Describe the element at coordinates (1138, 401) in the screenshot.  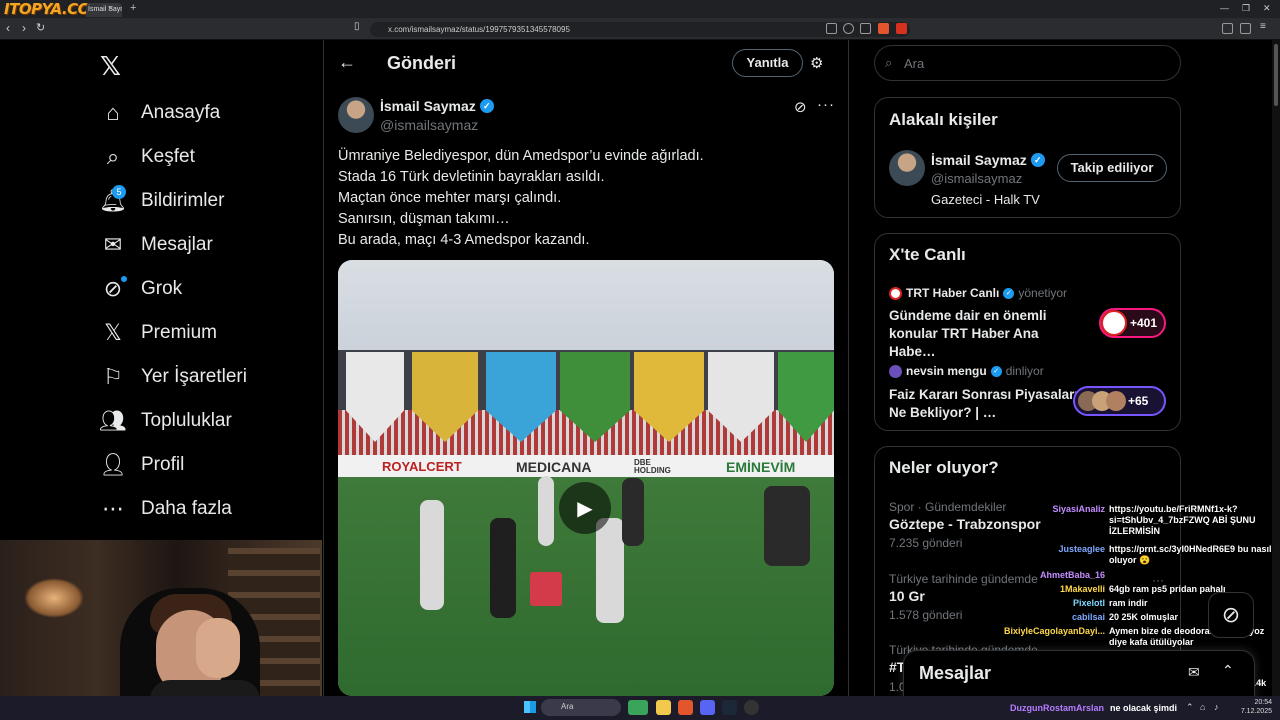
I see `live-count: +65` at that location.